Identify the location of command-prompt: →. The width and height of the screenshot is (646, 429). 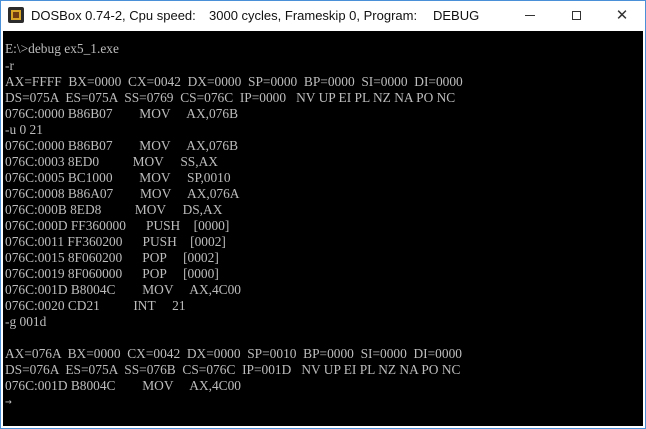
(8, 402).